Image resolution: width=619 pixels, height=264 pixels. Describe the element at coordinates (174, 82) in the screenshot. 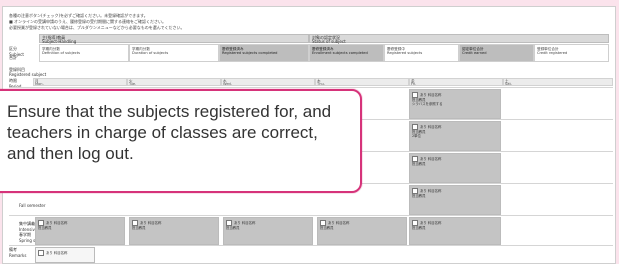

I see `day-header-tue: 火 Tue.` at that location.